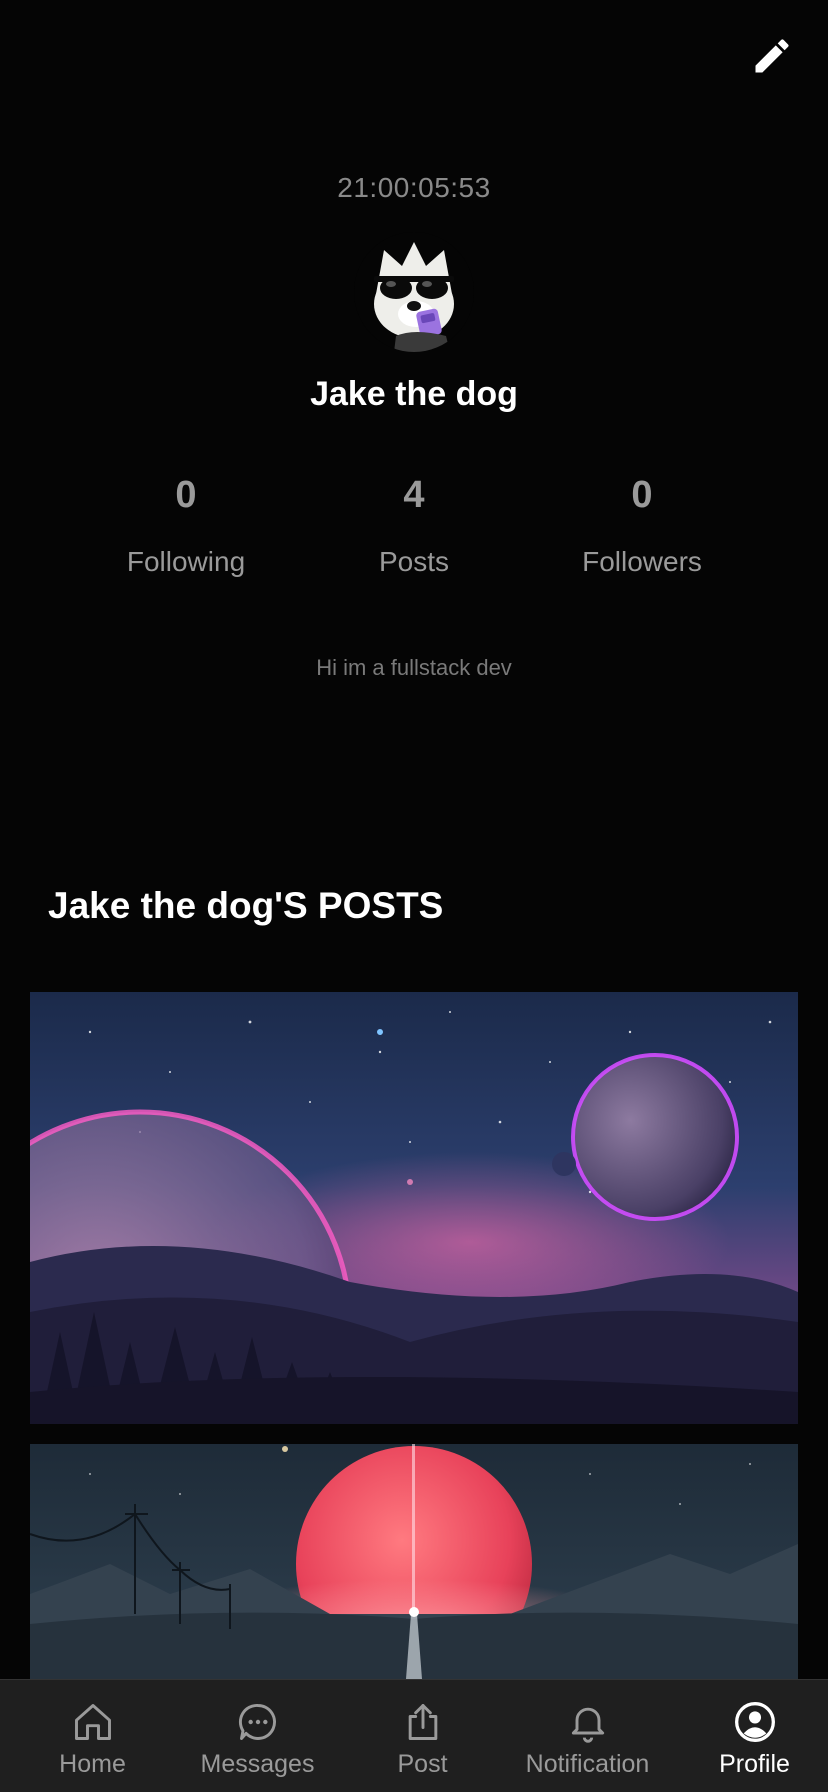 The image size is (828, 1792). Describe the element at coordinates (422, 1722) in the screenshot. I see `upload-icon` at that location.